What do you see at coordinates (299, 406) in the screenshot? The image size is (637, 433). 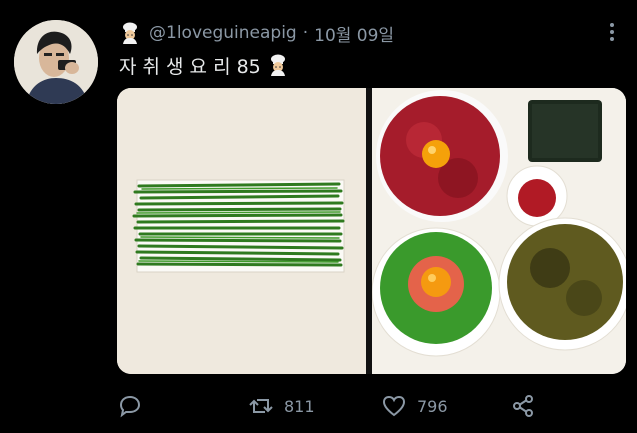 I see `retweet-count: 811` at bounding box center [299, 406].